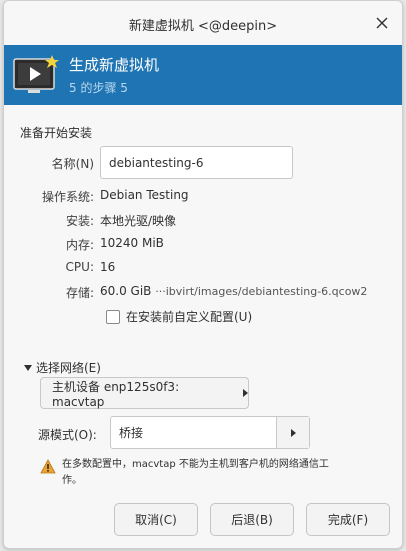  What do you see at coordinates (156, 162) in the screenshot?
I see `name-input-value: debiantesting-6` at bounding box center [156, 162].